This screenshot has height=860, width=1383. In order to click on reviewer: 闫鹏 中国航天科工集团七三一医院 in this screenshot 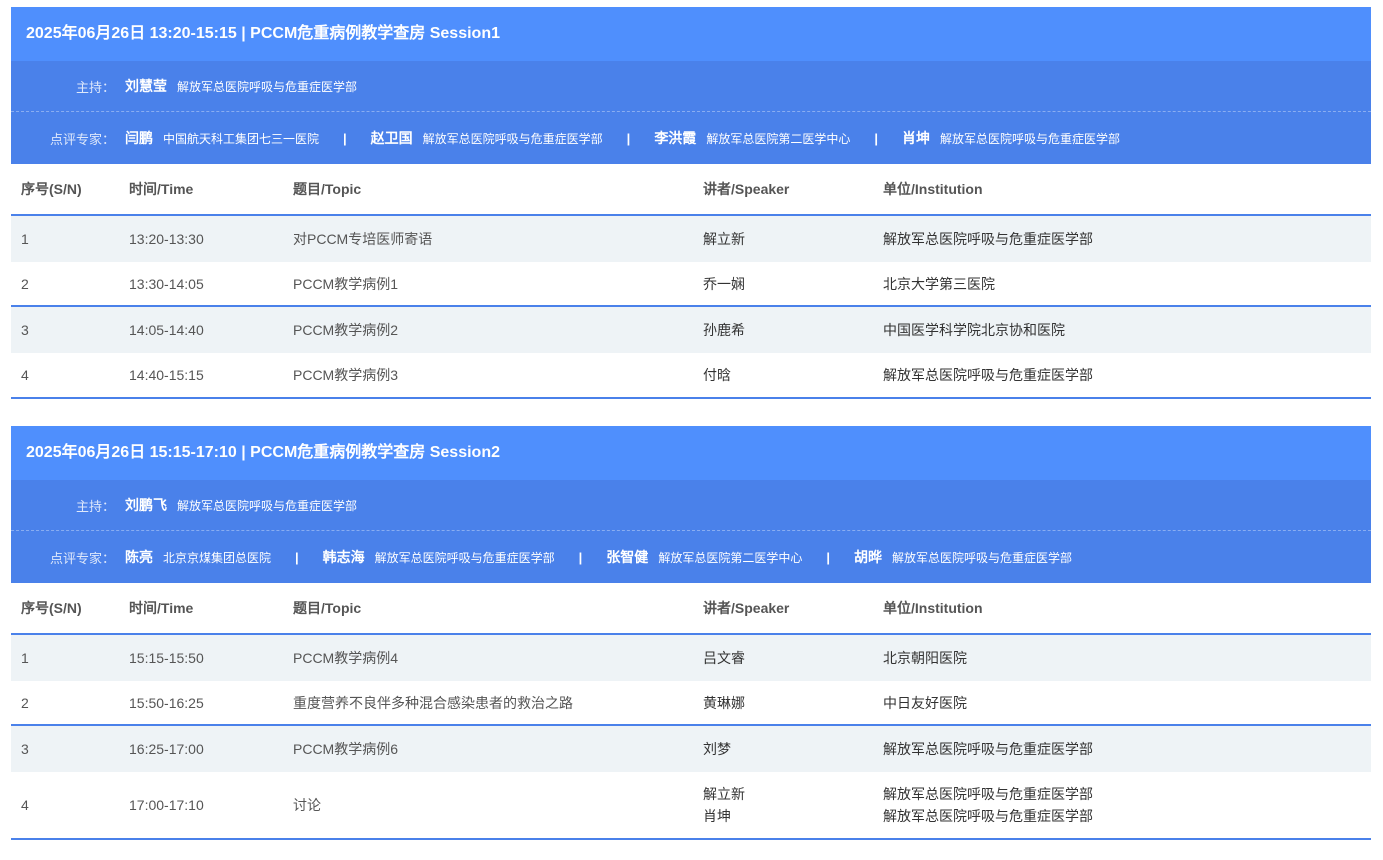, I will do `click(222, 138)`.